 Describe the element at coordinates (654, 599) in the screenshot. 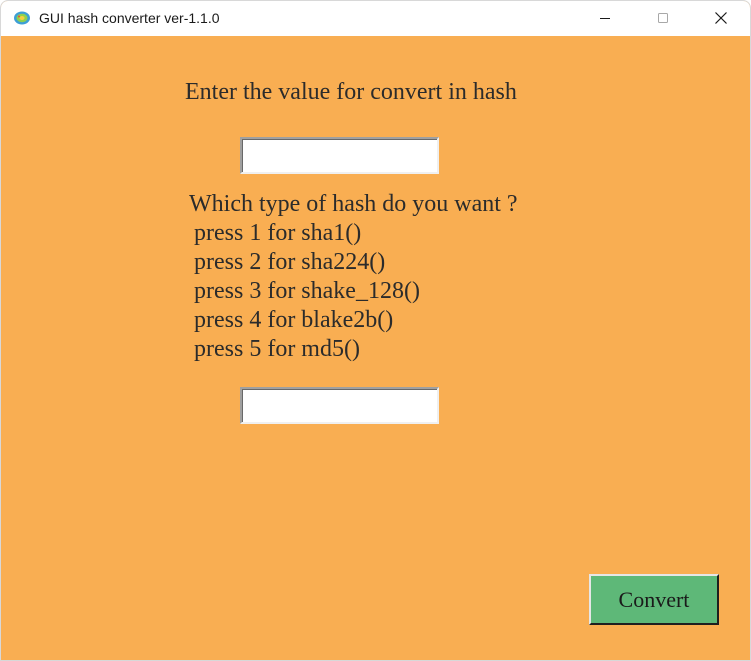

I see `convert-button: Convert` at that location.